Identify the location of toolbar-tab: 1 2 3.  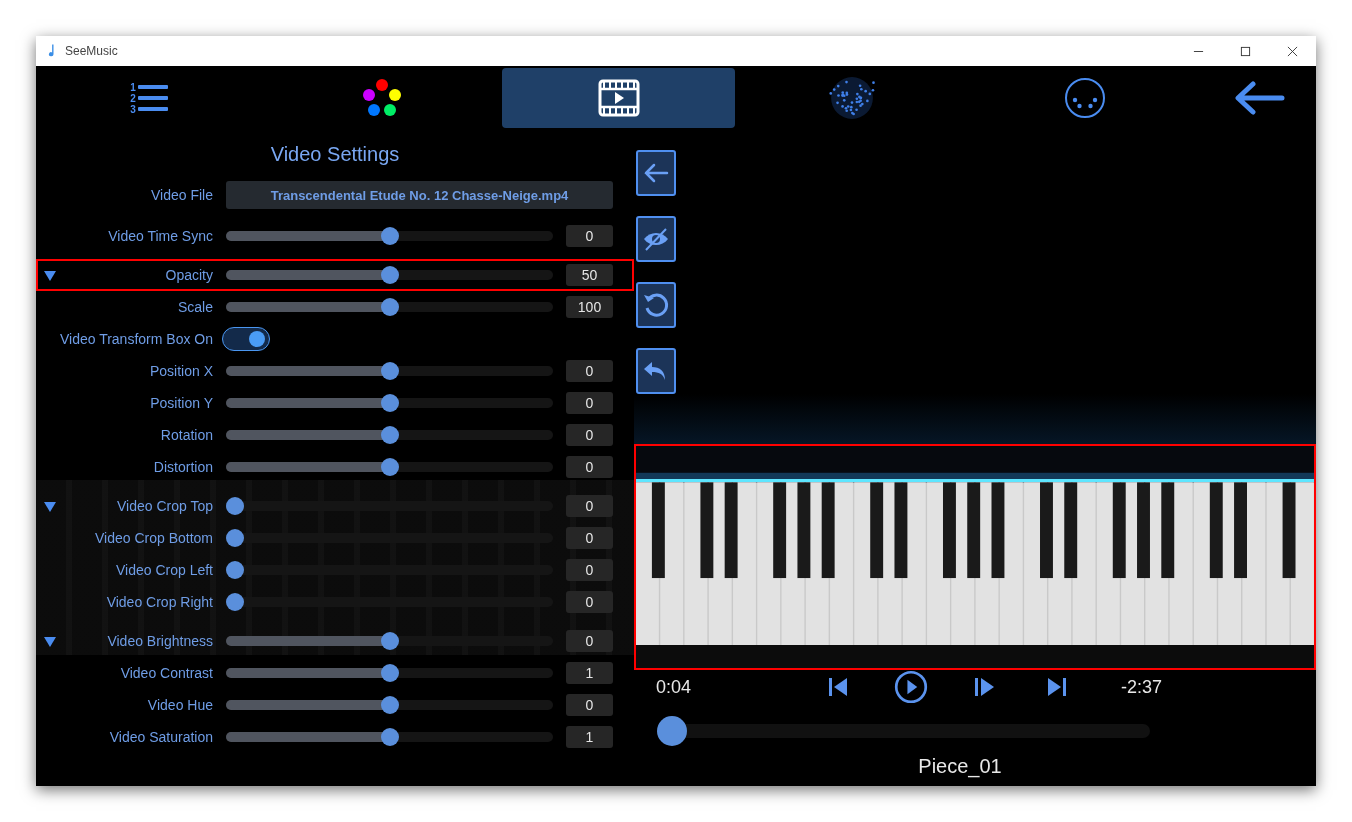
(149, 98).